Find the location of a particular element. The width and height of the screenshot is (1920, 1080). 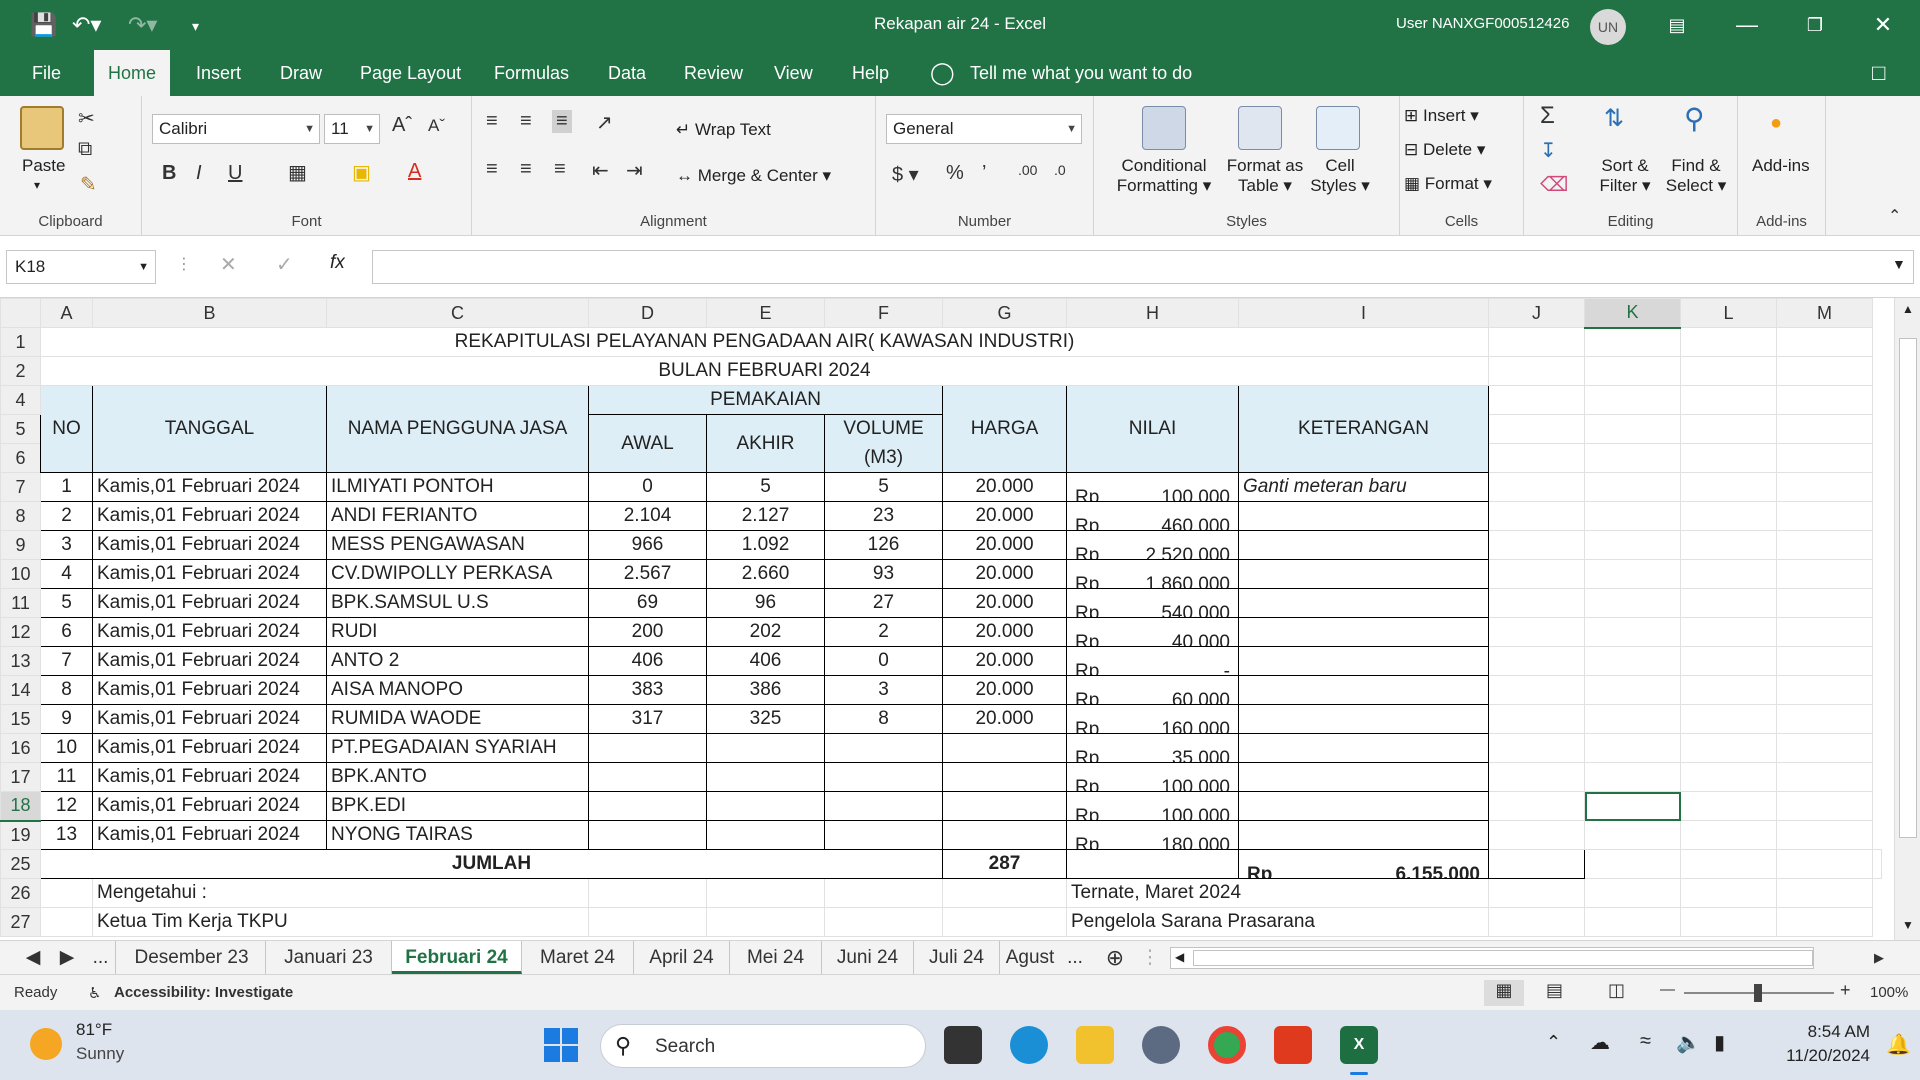

zoom-slider-thumb is located at coordinates (1758, 993).